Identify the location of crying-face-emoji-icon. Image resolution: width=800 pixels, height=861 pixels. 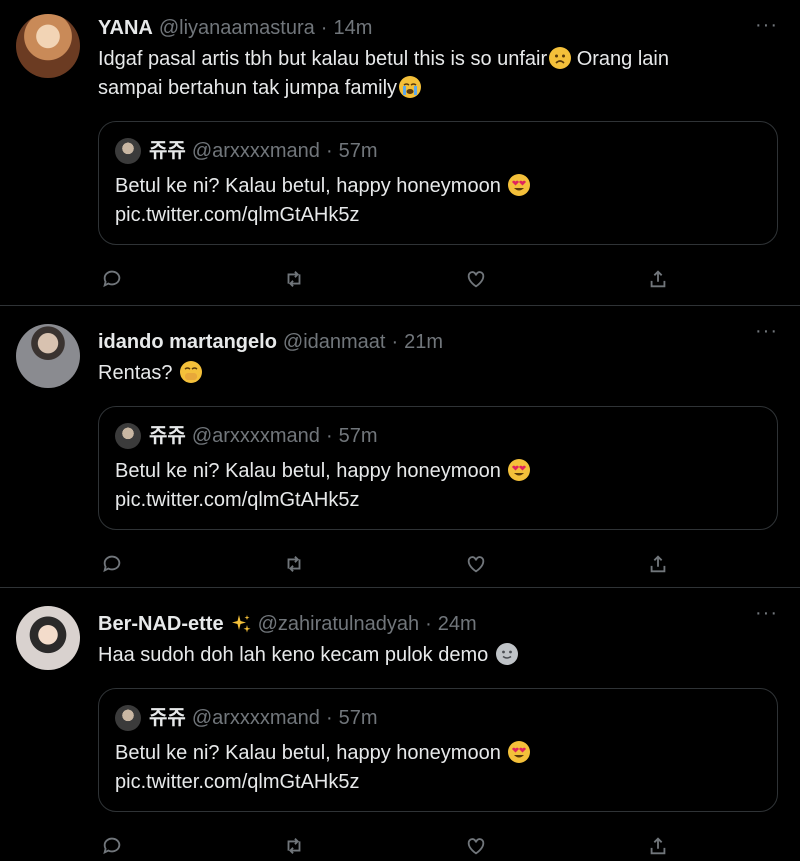
(410, 87).